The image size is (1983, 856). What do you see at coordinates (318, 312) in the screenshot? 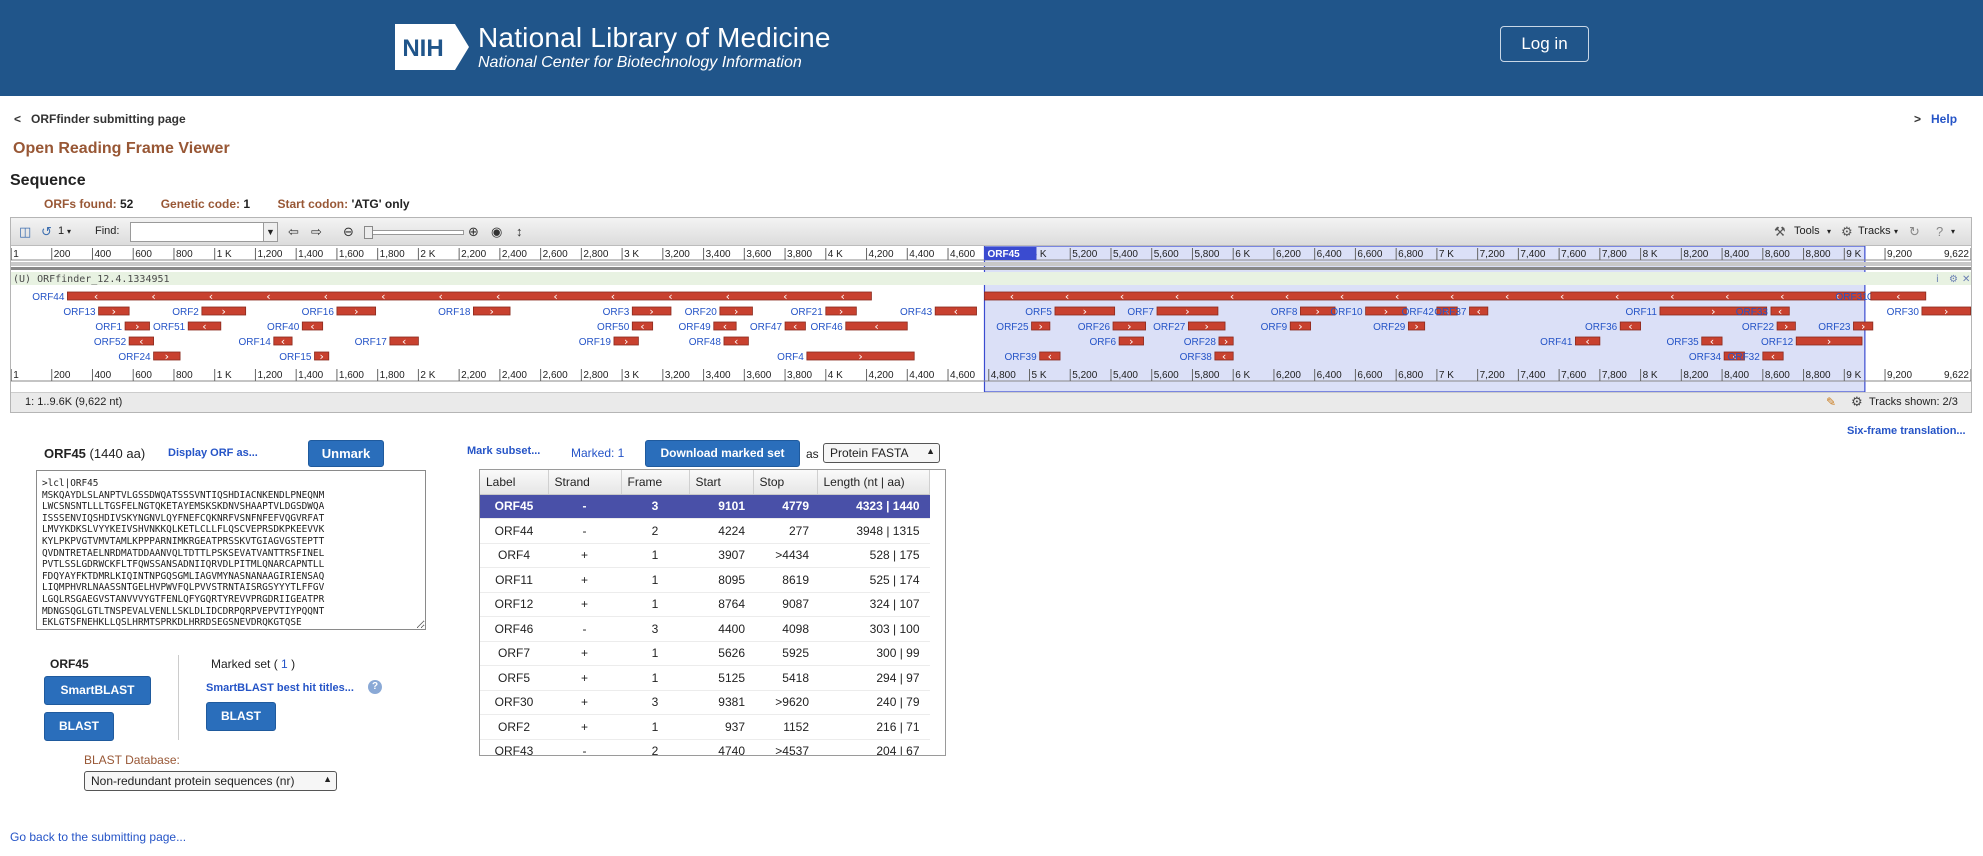
I see `orf-feature-label: ORF16` at bounding box center [318, 312].